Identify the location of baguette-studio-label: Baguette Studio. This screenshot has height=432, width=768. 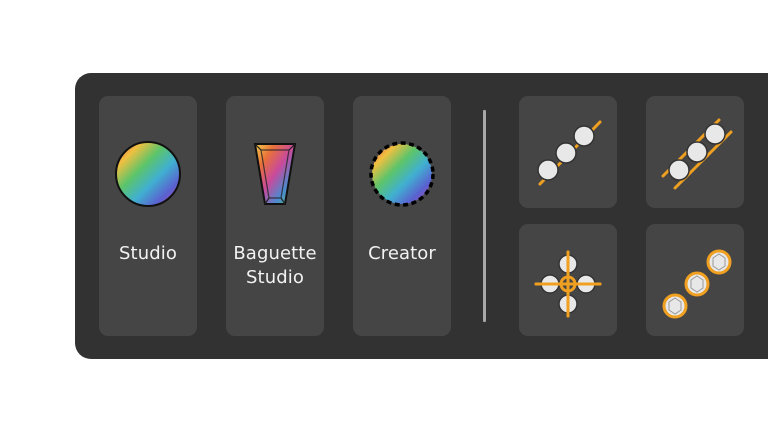
(275, 265).